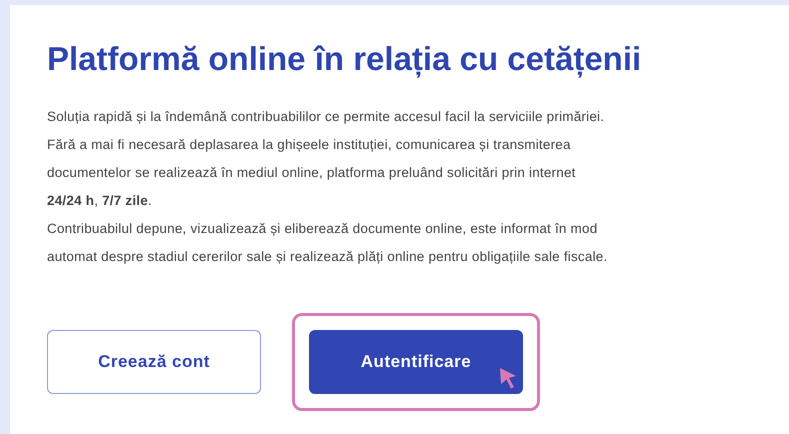 This screenshot has height=434, width=789. What do you see at coordinates (344, 59) in the screenshot?
I see `page-title: Platformă online în relația cu cetățenii` at bounding box center [344, 59].